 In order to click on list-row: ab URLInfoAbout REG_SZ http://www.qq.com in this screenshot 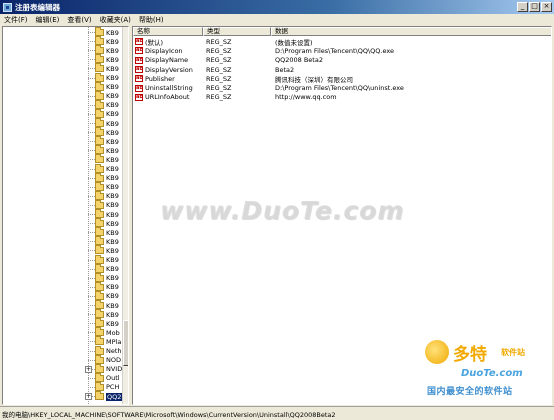, I will do `click(342, 97)`.